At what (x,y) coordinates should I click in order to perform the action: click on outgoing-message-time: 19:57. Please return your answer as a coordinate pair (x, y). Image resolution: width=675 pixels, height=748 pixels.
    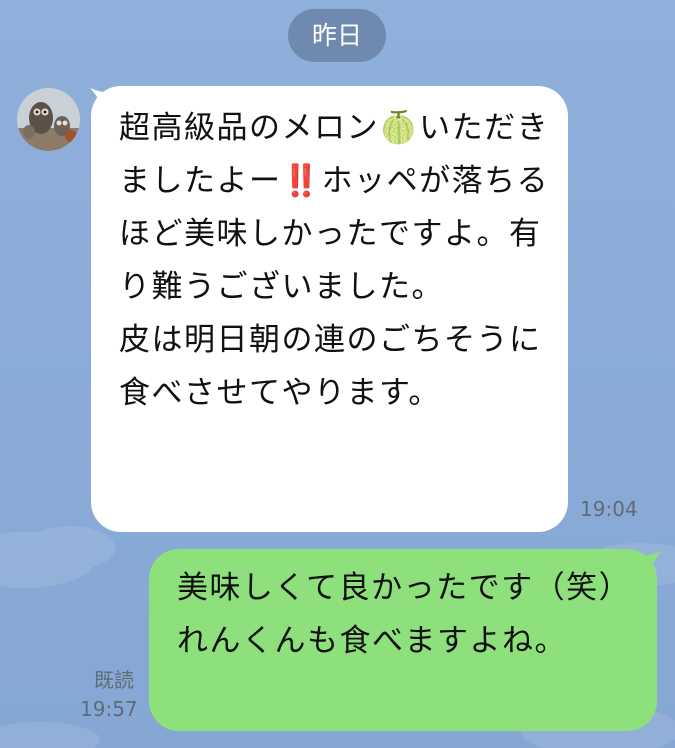
    Looking at the image, I should click on (109, 709).